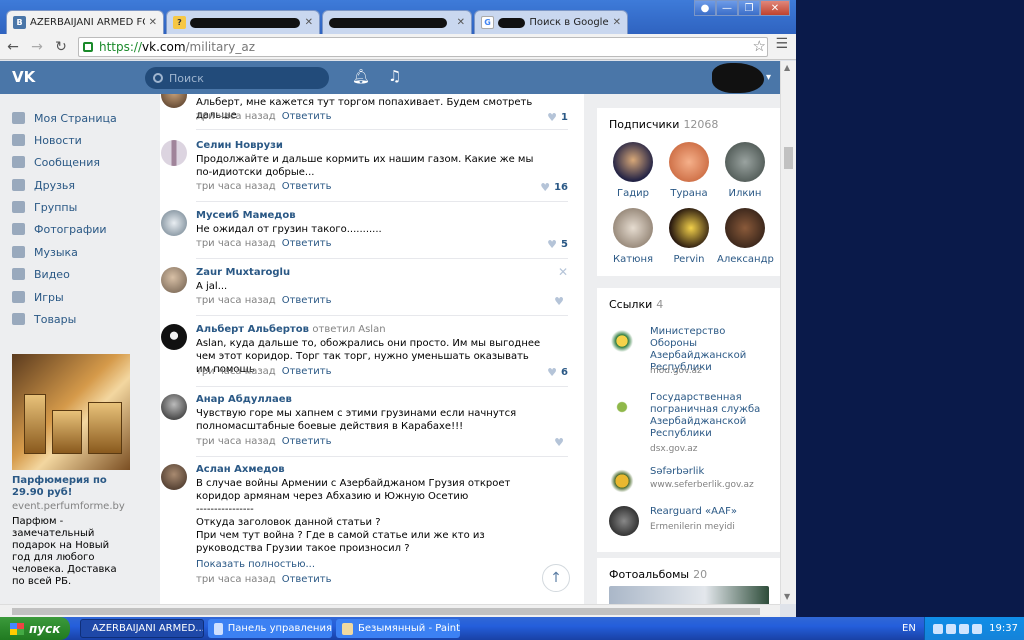 This screenshot has height=640, width=1024. What do you see at coordinates (252, 329) in the screenshot?
I see `author-name: Альберт Альбертов` at bounding box center [252, 329].